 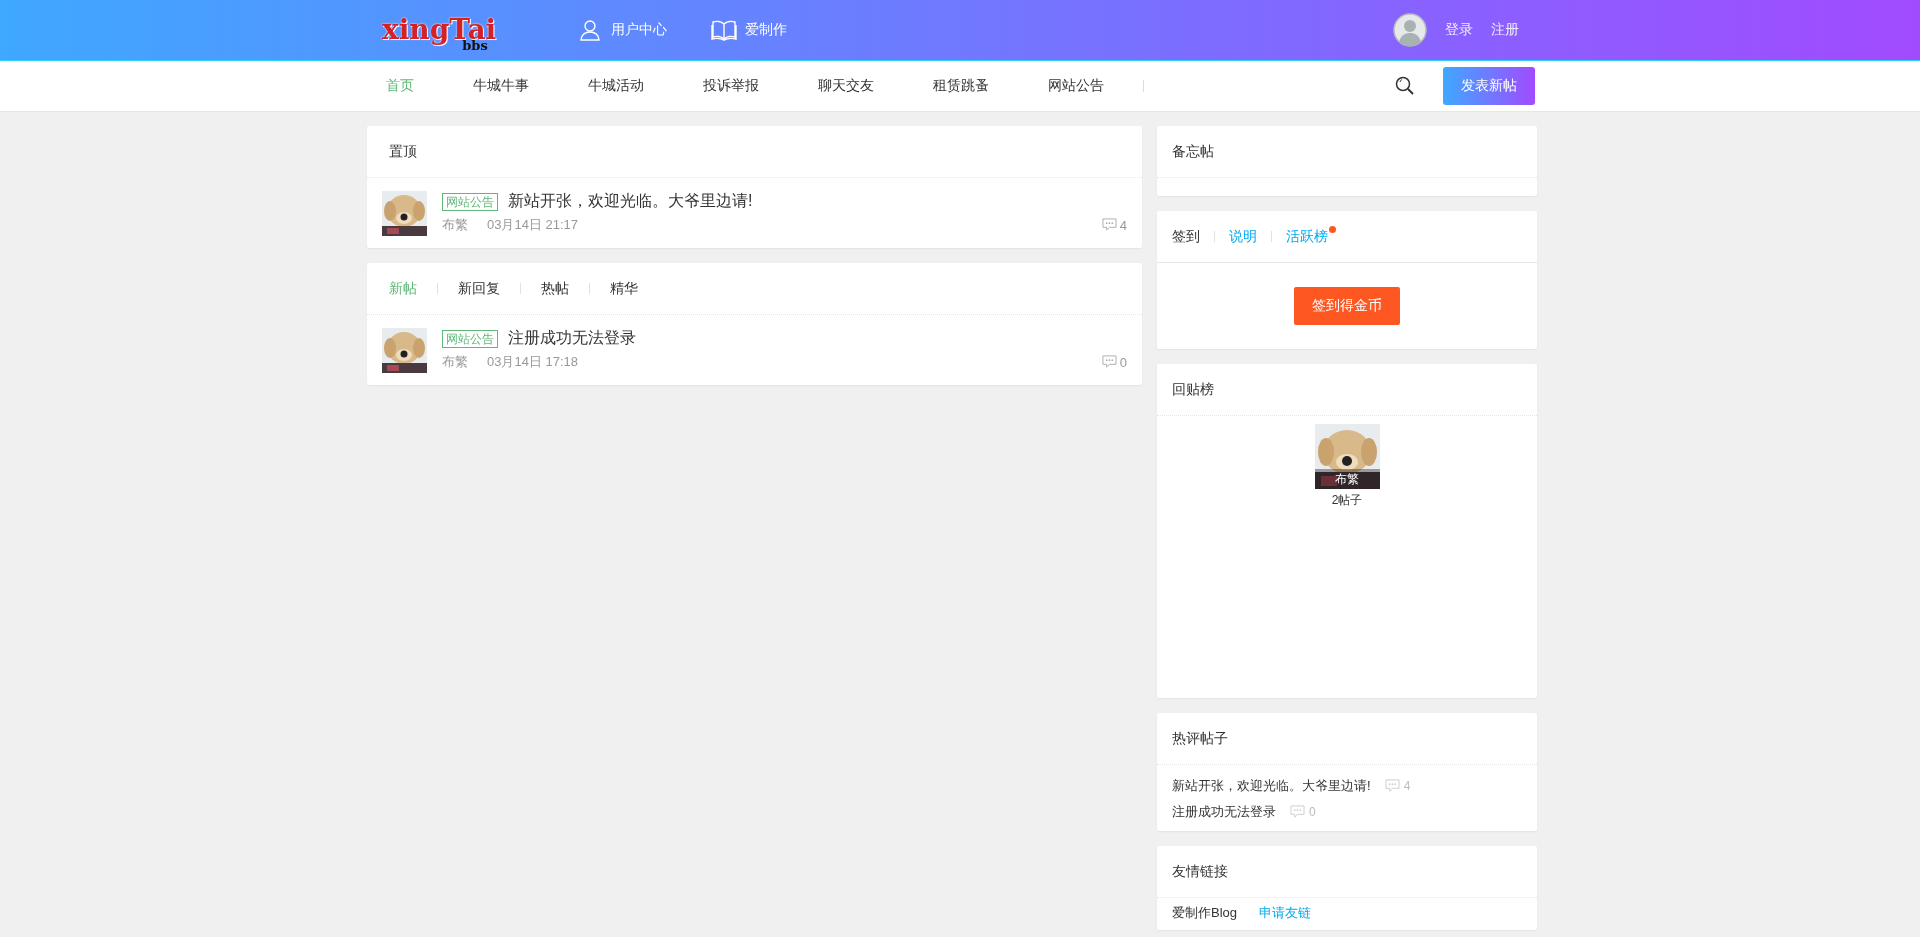 What do you see at coordinates (533, 362) in the screenshot?
I see `post-time: 03月14日 17:18` at bounding box center [533, 362].